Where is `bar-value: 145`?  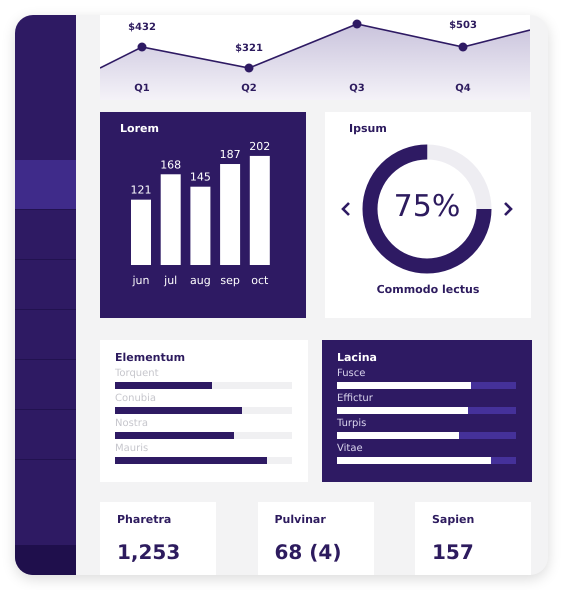
bar-value: 145 is located at coordinates (200, 177).